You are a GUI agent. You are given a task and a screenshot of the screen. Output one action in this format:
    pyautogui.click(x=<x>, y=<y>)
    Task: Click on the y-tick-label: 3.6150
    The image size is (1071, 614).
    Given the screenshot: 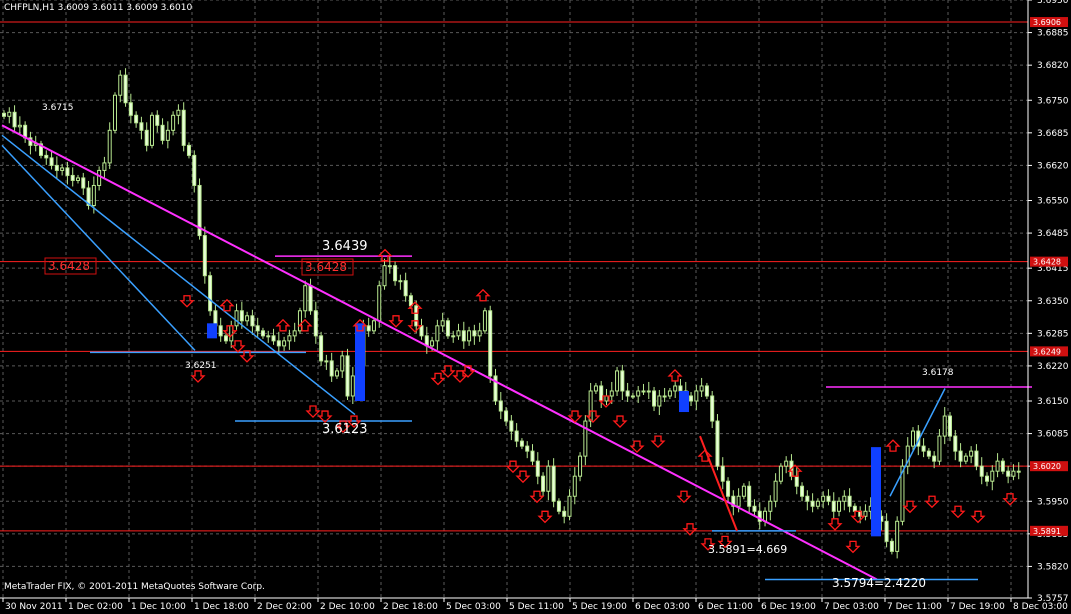 What is the action you would take?
    pyautogui.click(x=1053, y=402)
    